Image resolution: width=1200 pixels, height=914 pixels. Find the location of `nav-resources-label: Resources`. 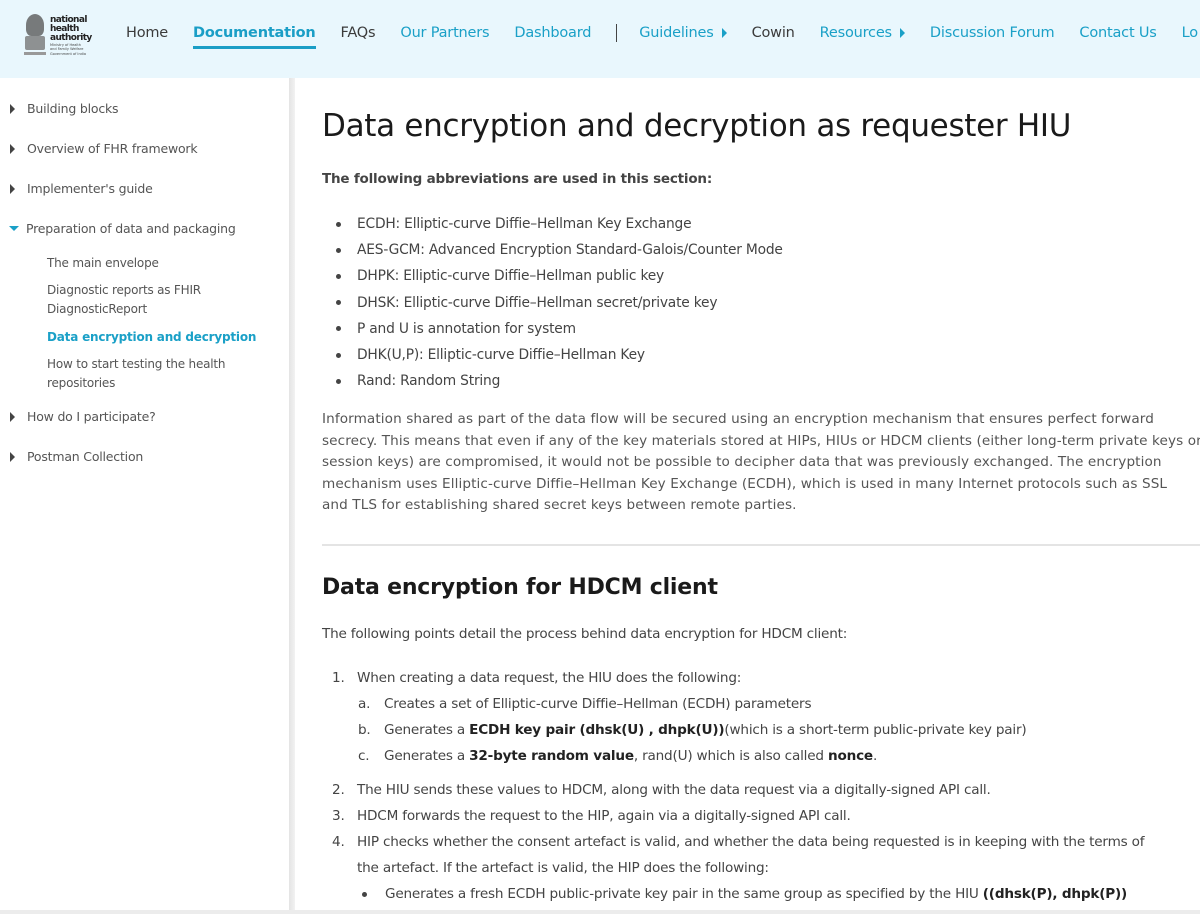

nav-resources-label: Resources is located at coordinates (855, 33).